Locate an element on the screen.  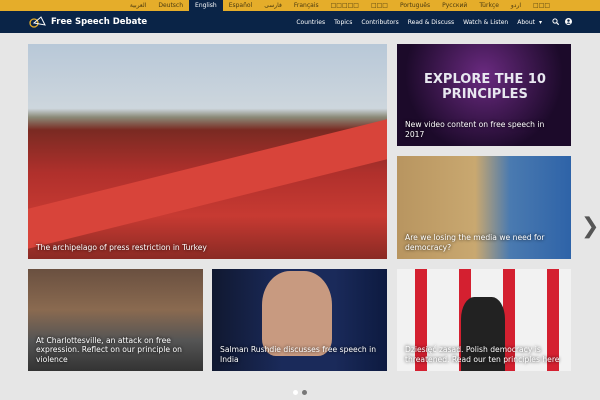
language-link: Türkçe is located at coordinates (489, 5).